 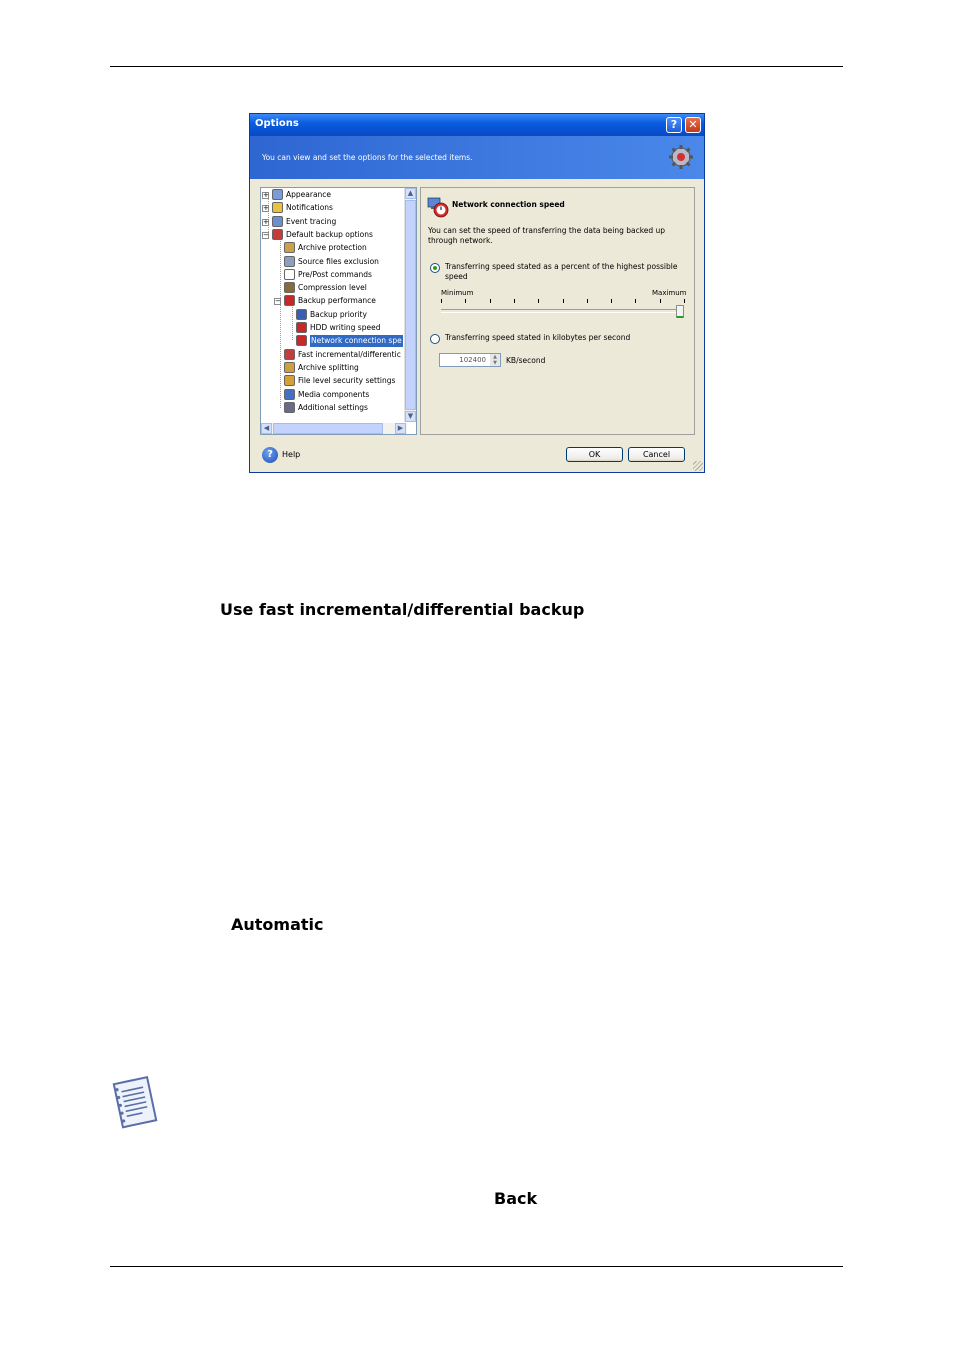 I want to click on notifications-icon, so click(x=277, y=208).